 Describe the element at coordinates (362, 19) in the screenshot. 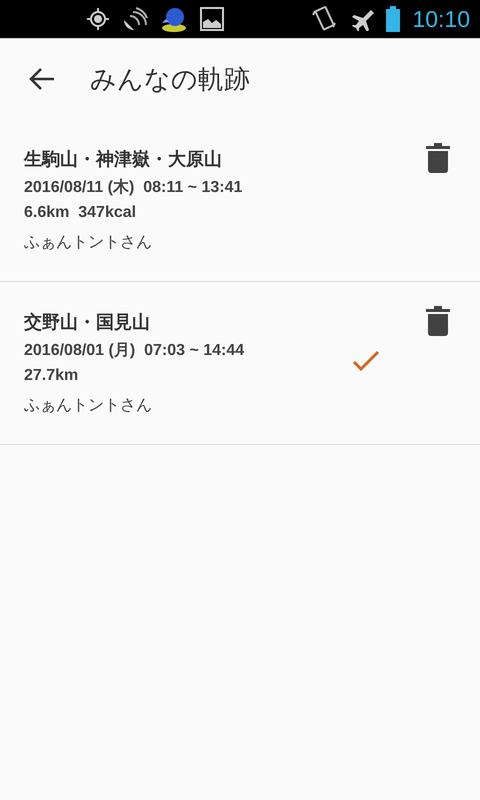

I see `airplane-icon` at that location.